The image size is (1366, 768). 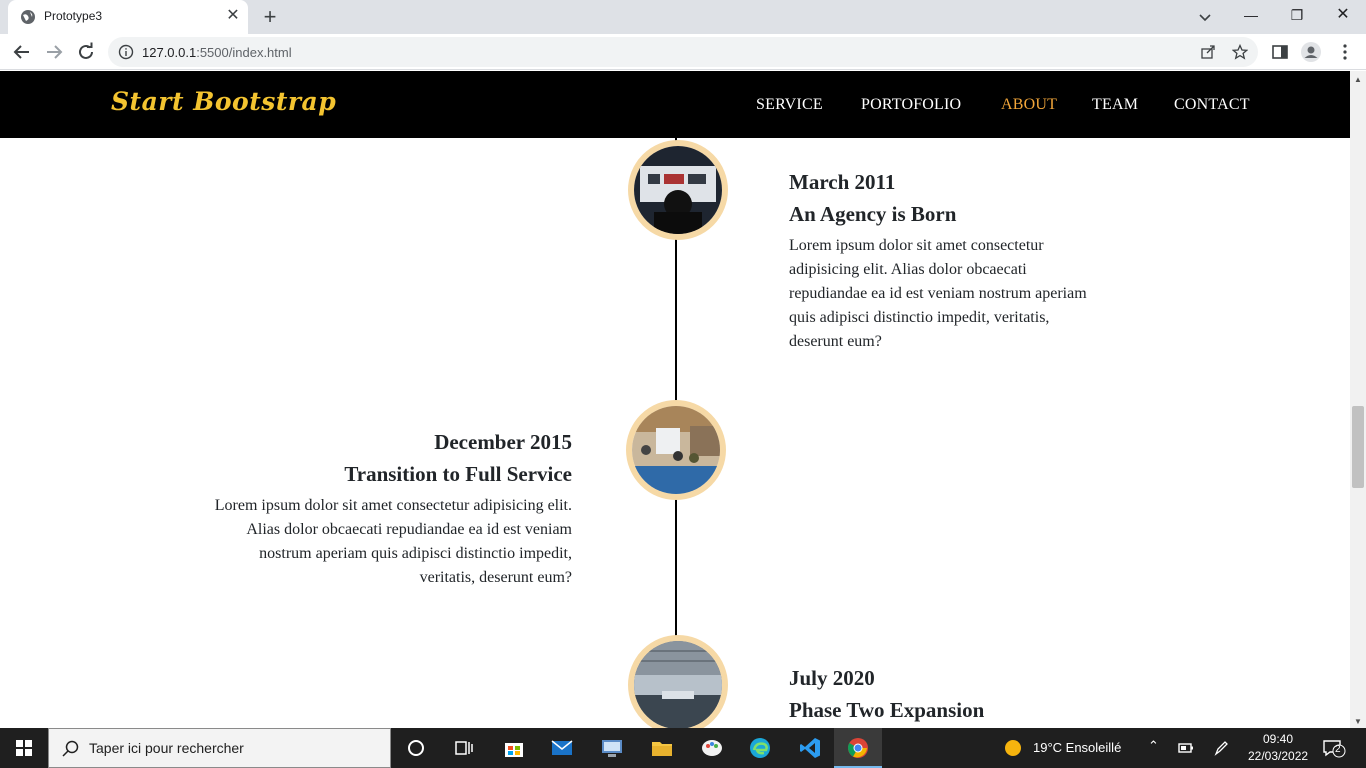 I want to click on share-icon, so click(x=1208, y=52).